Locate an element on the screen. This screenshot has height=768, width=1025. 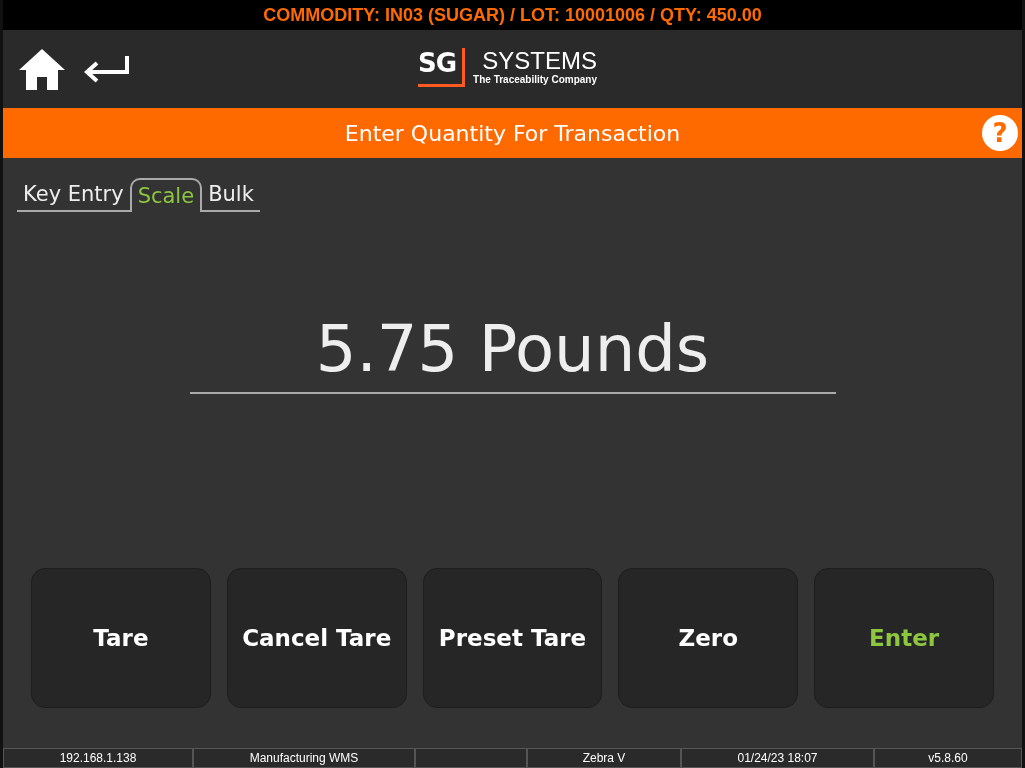
weight-reading: 5.75 Pounds is located at coordinates (512, 353).